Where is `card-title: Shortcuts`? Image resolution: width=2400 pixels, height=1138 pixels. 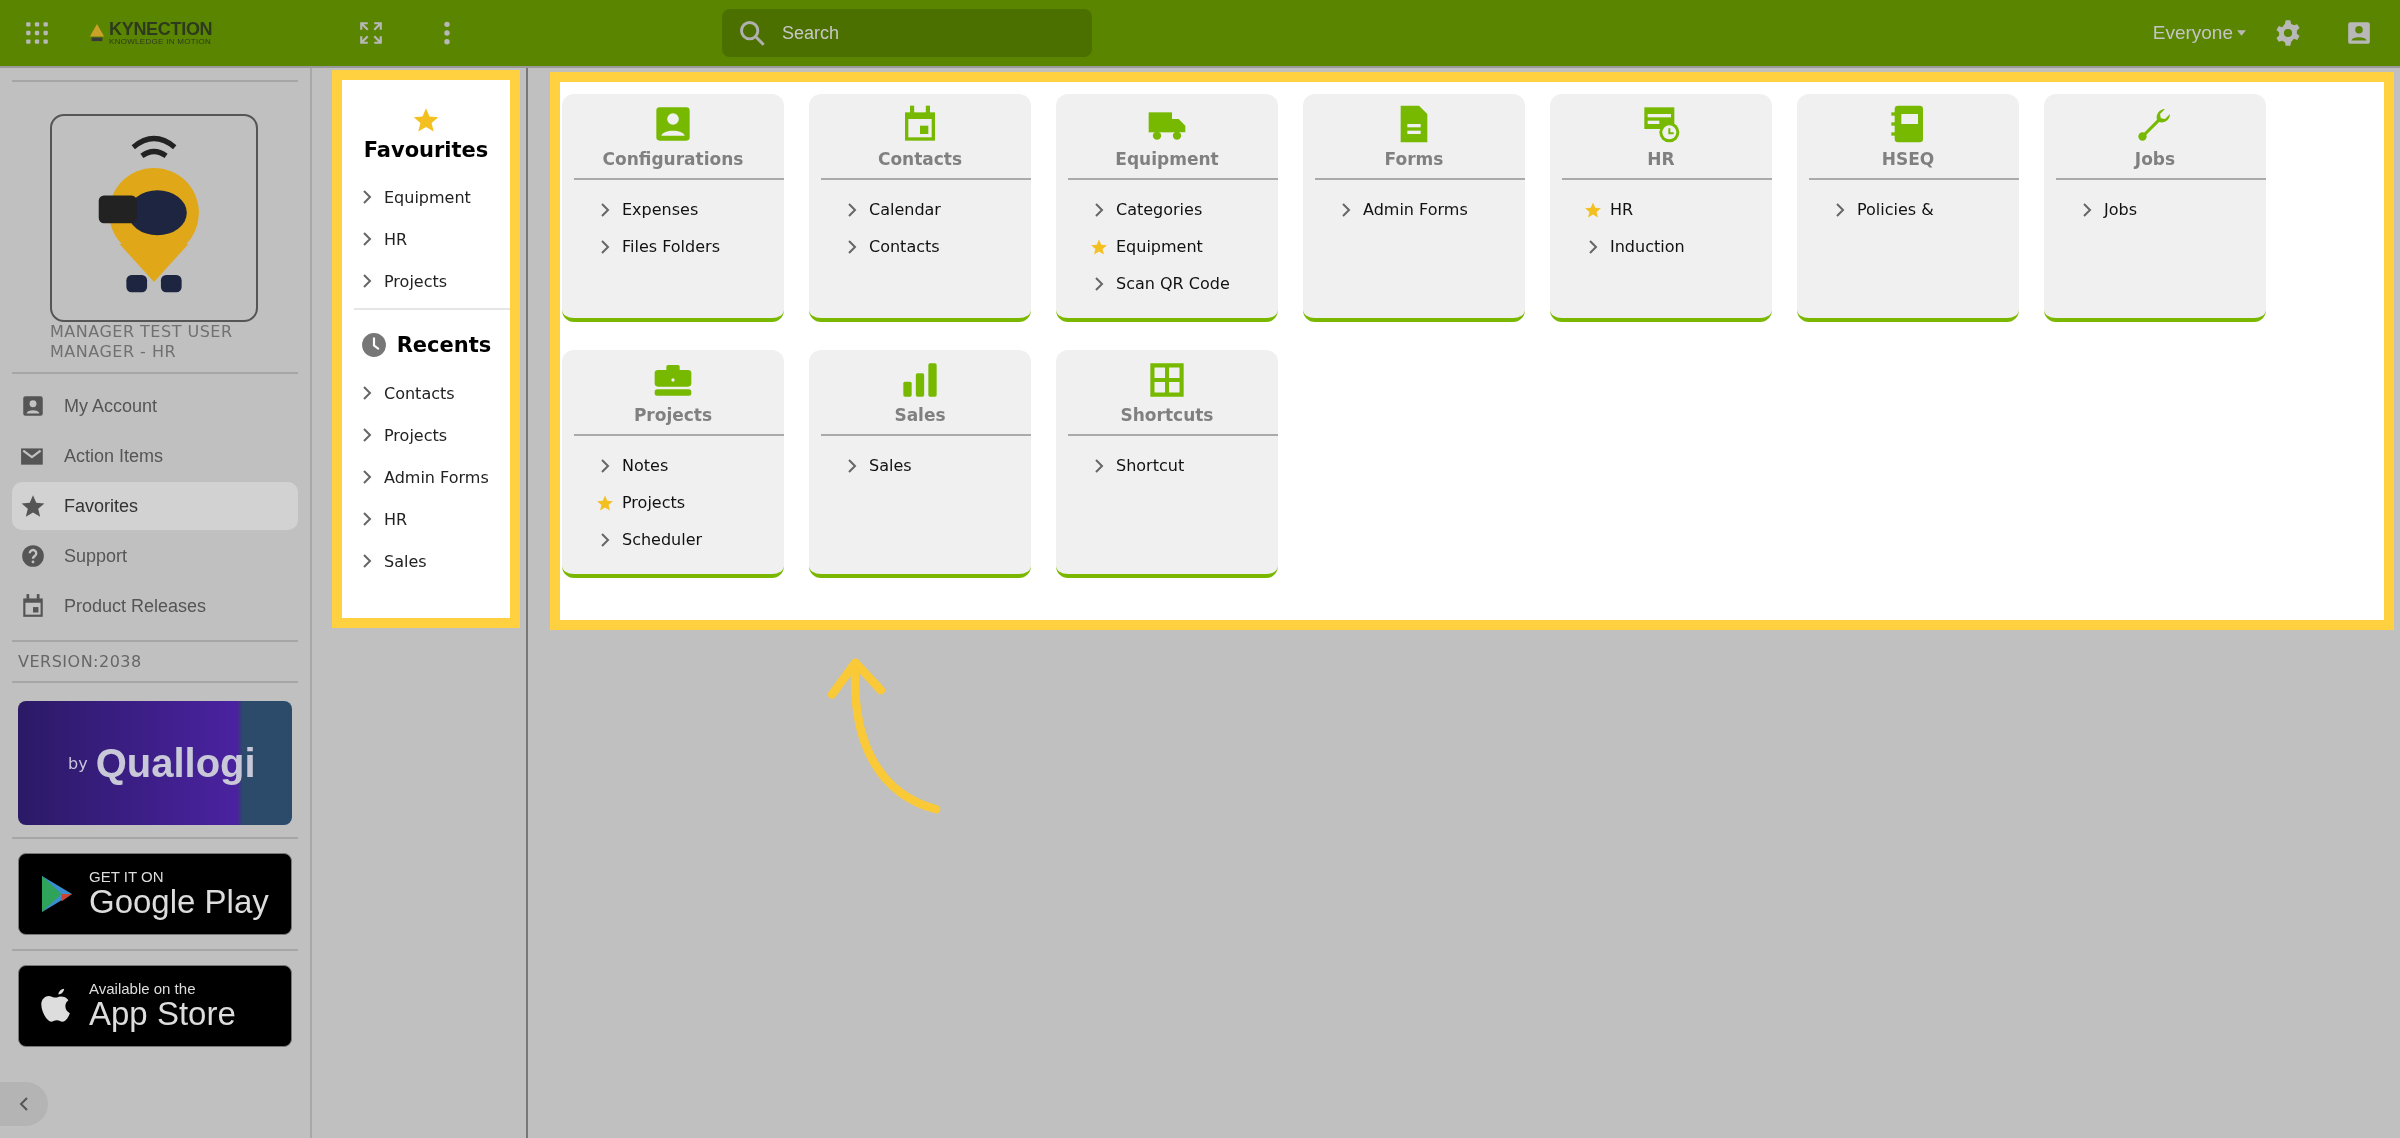 card-title: Shortcuts is located at coordinates (1167, 415).